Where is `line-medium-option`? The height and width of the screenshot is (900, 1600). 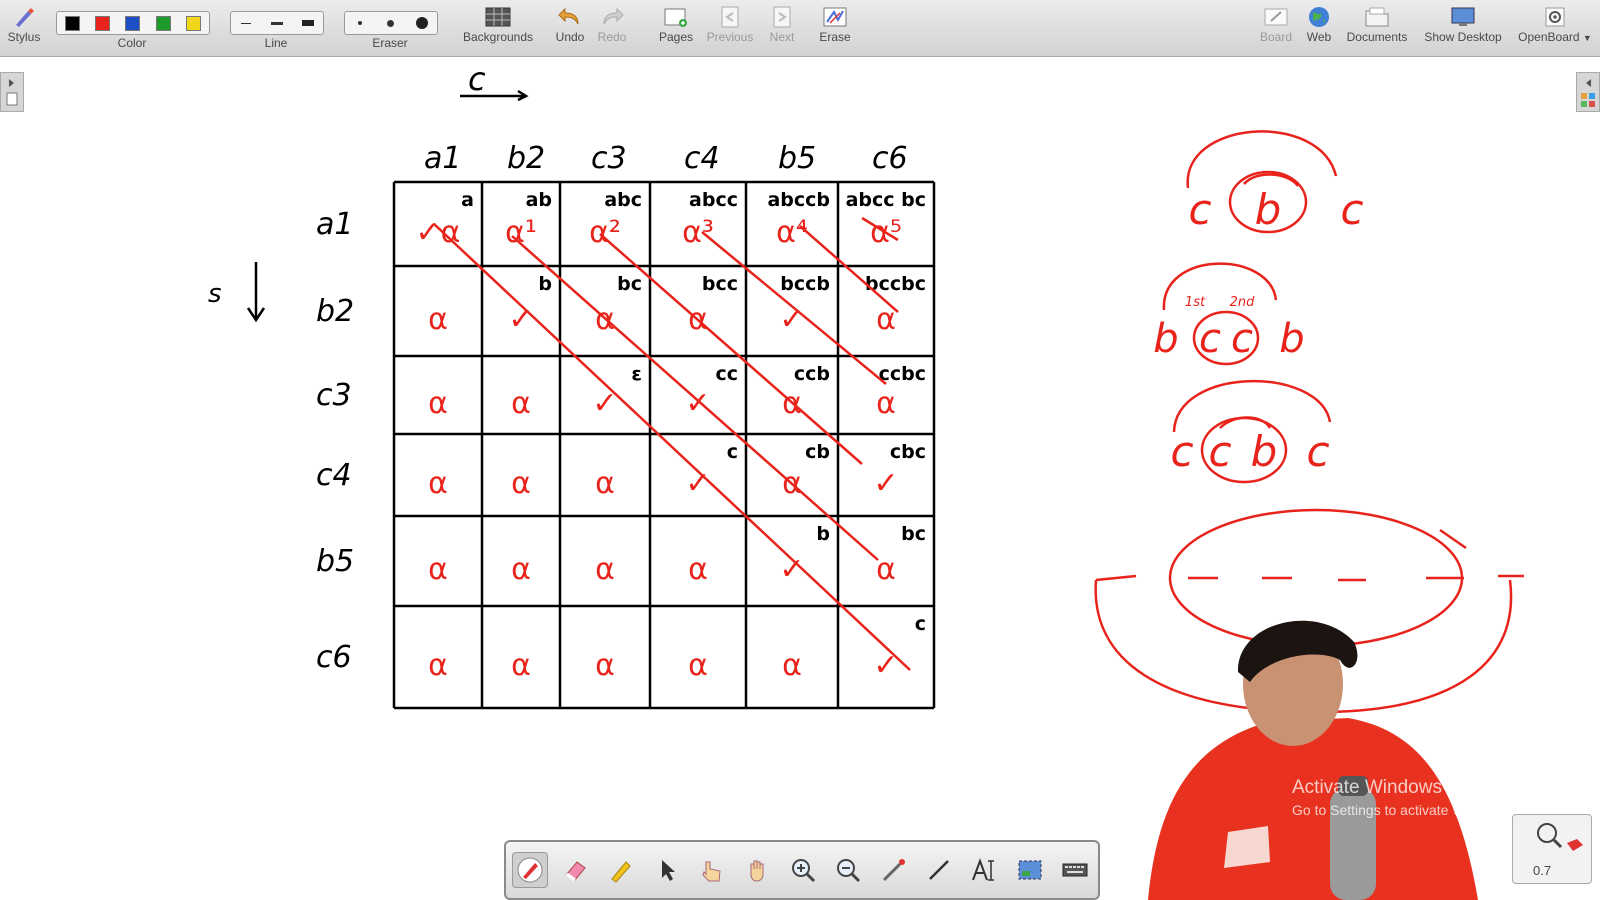
line-medium-option is located at coordinates (277, 23).